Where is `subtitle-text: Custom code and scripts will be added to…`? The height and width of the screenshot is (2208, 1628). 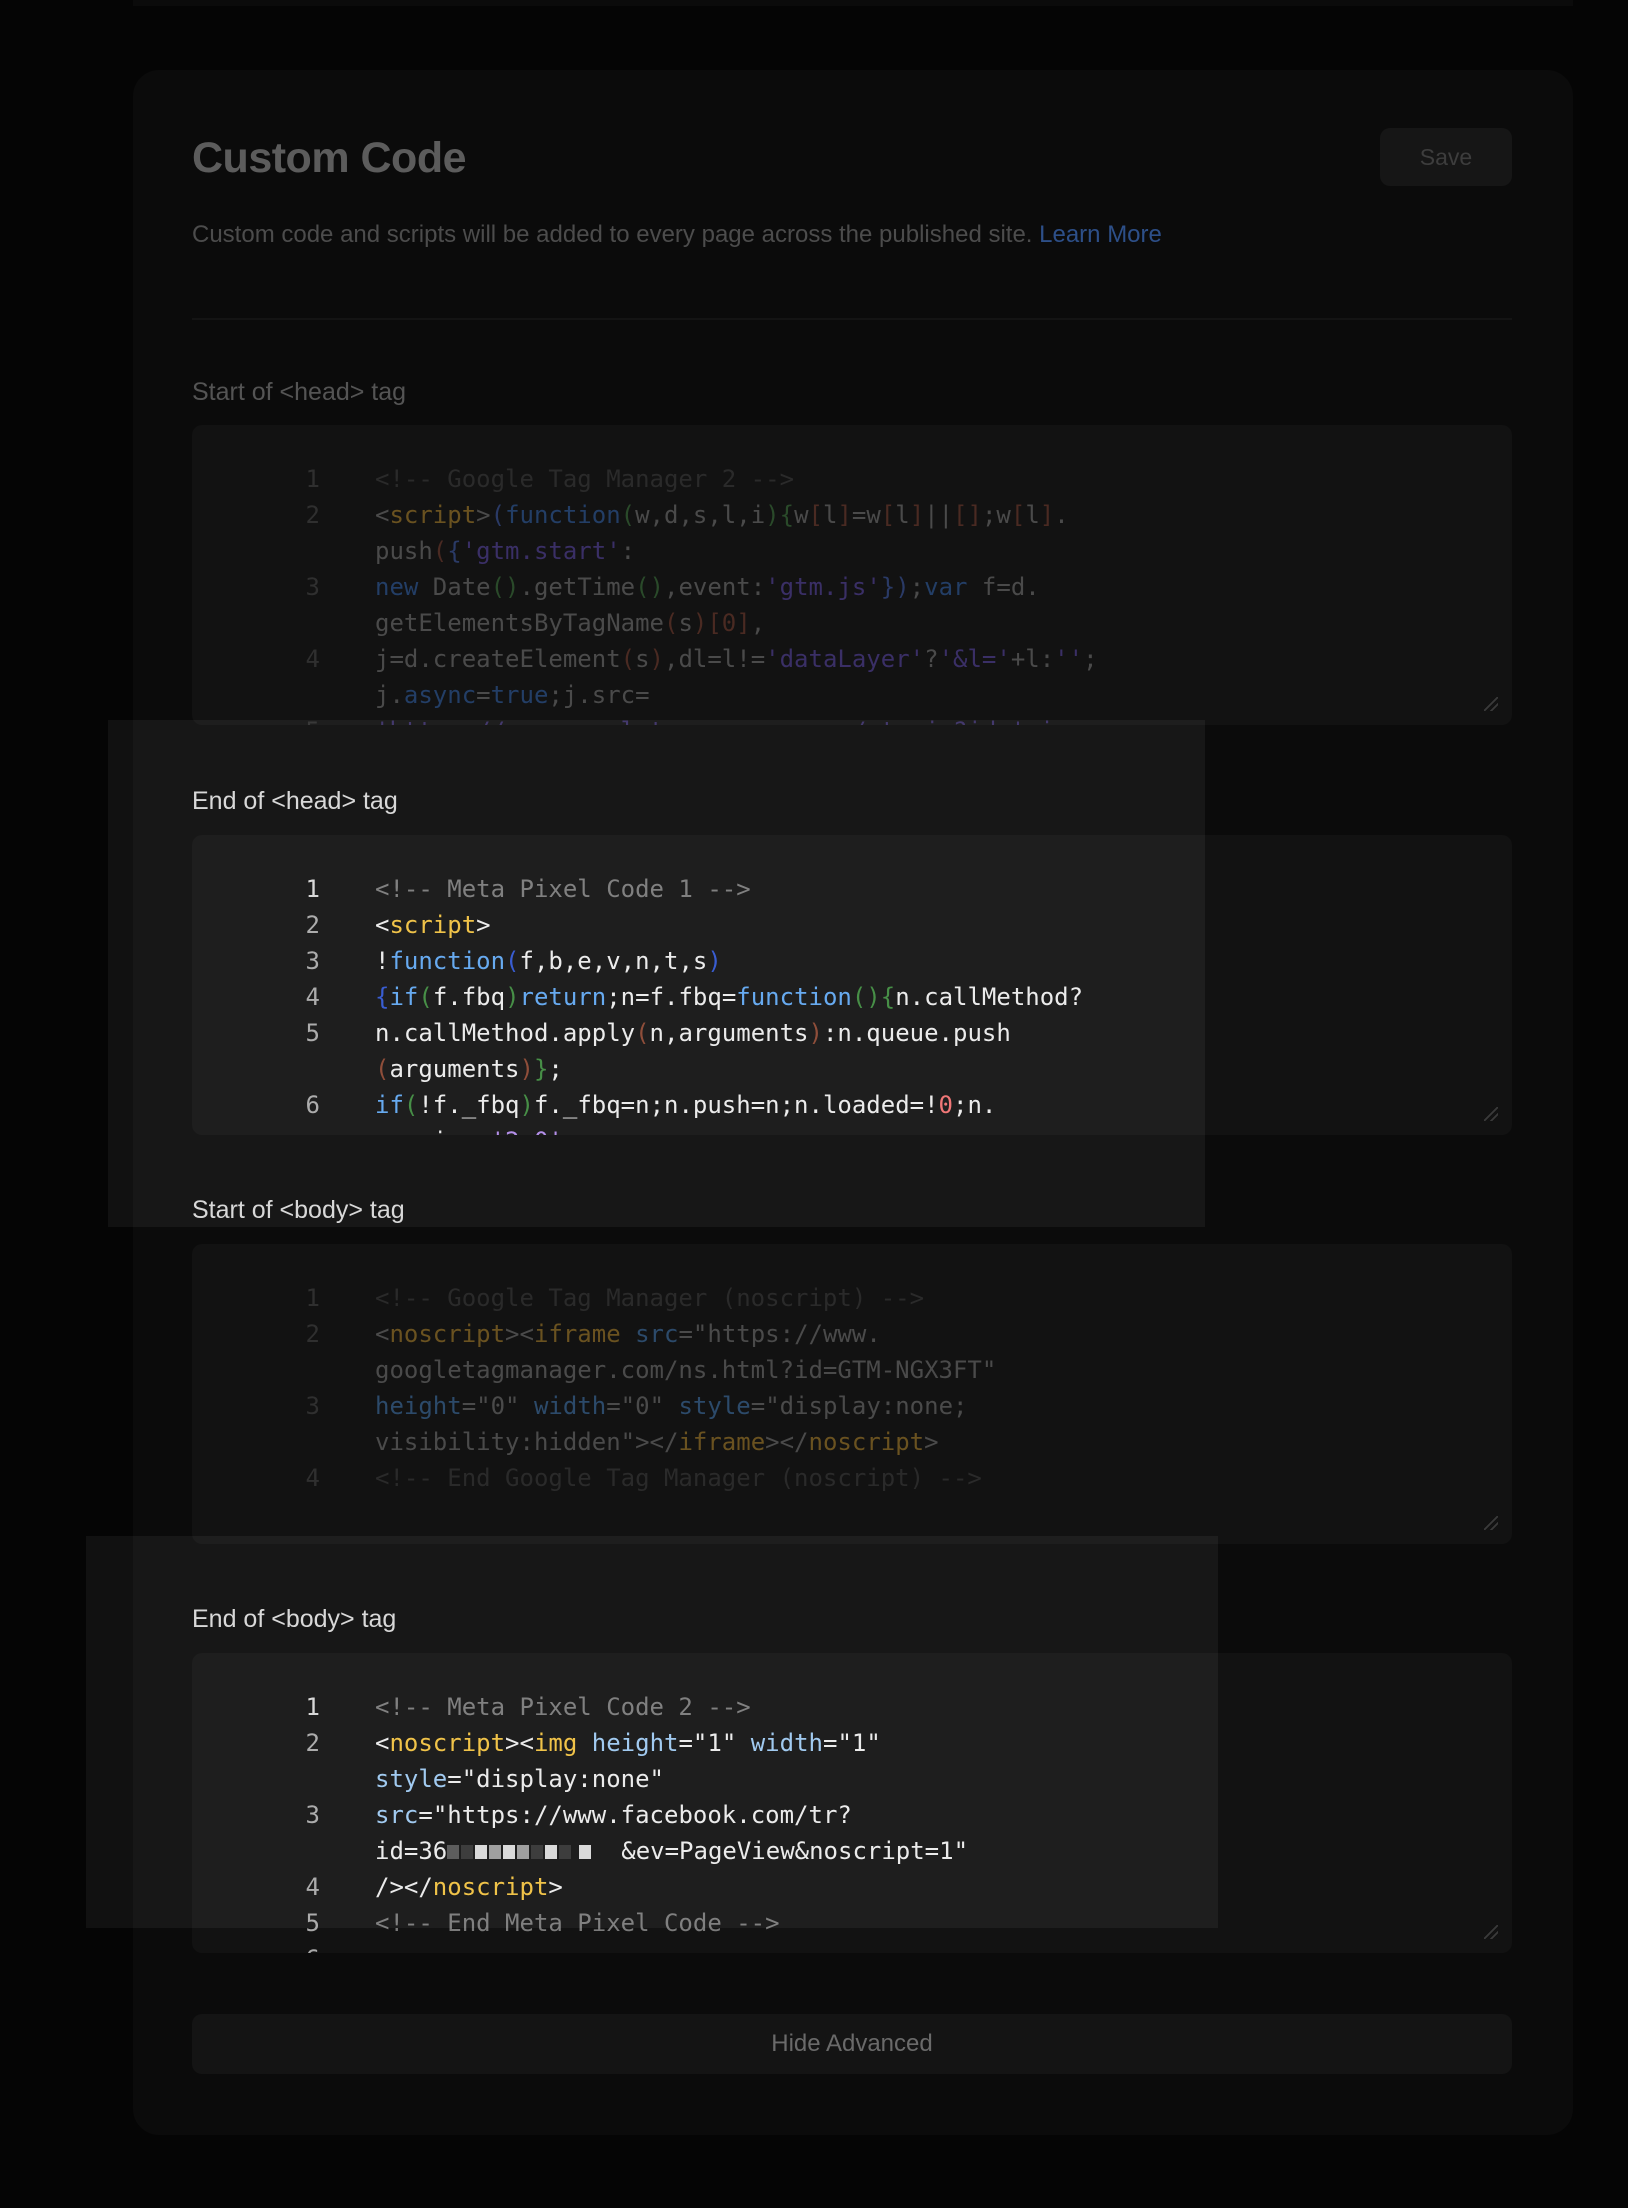
subtitle-text: Custom code and scripts will be added to… is located at coordinates (612, 234).